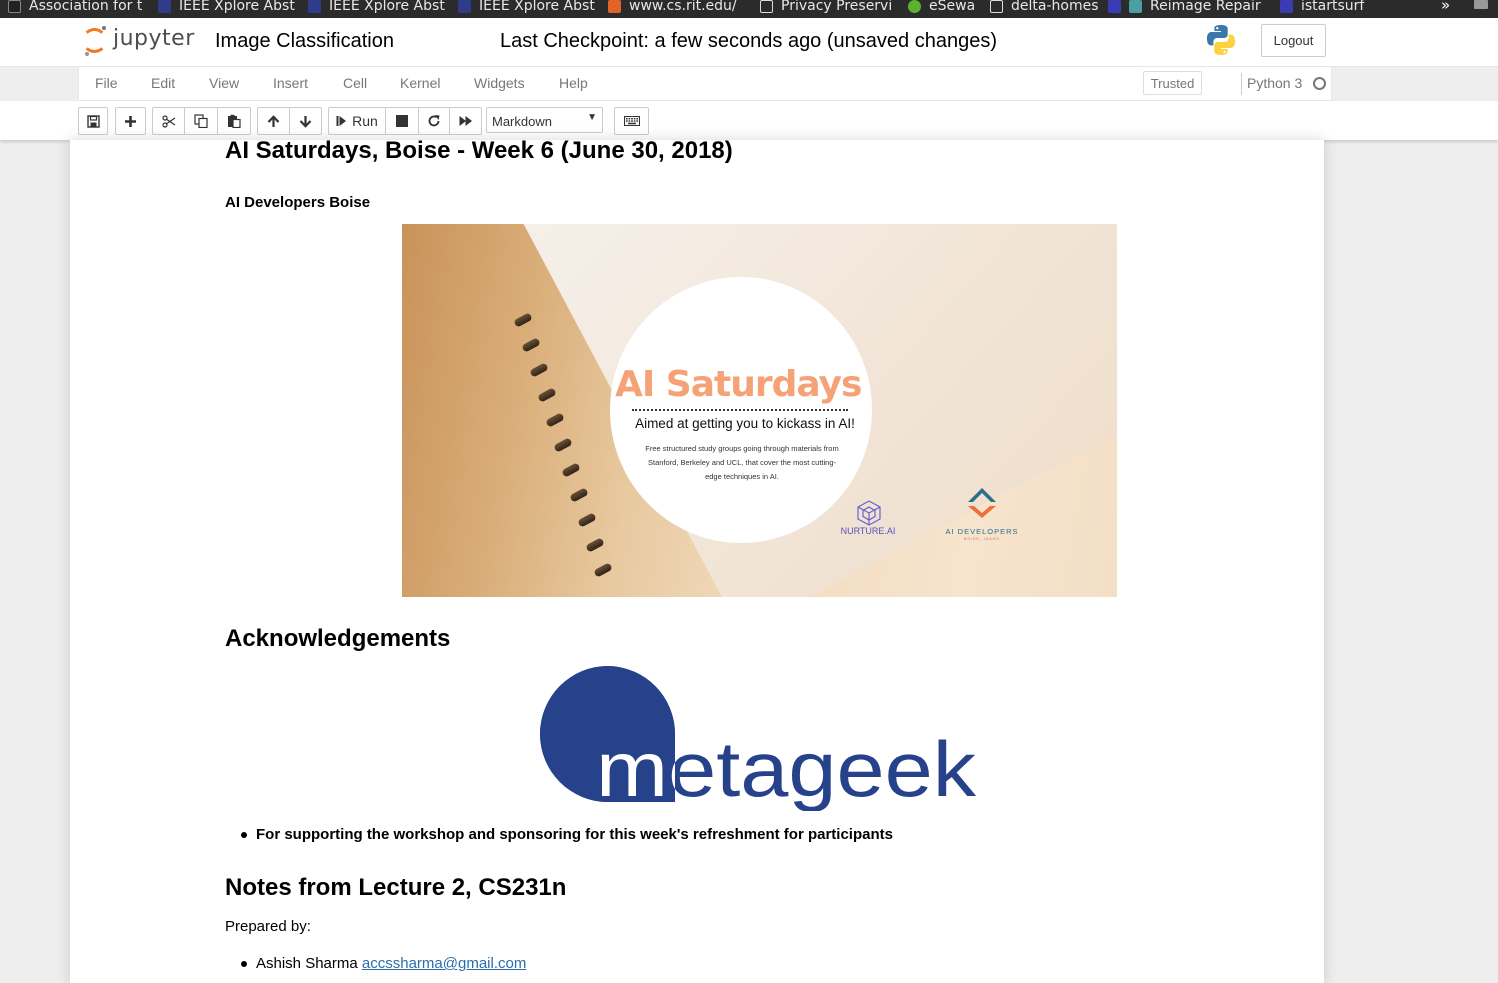 The image size is (1498, 983). I want to click on logout-button: Logout, so click(1293, 40).